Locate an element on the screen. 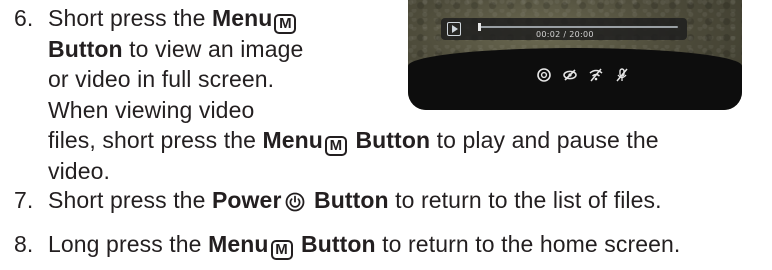 The width and height of the screenshot is (772, 270). step-text: When viewing video is located at coordinates (151, 109).